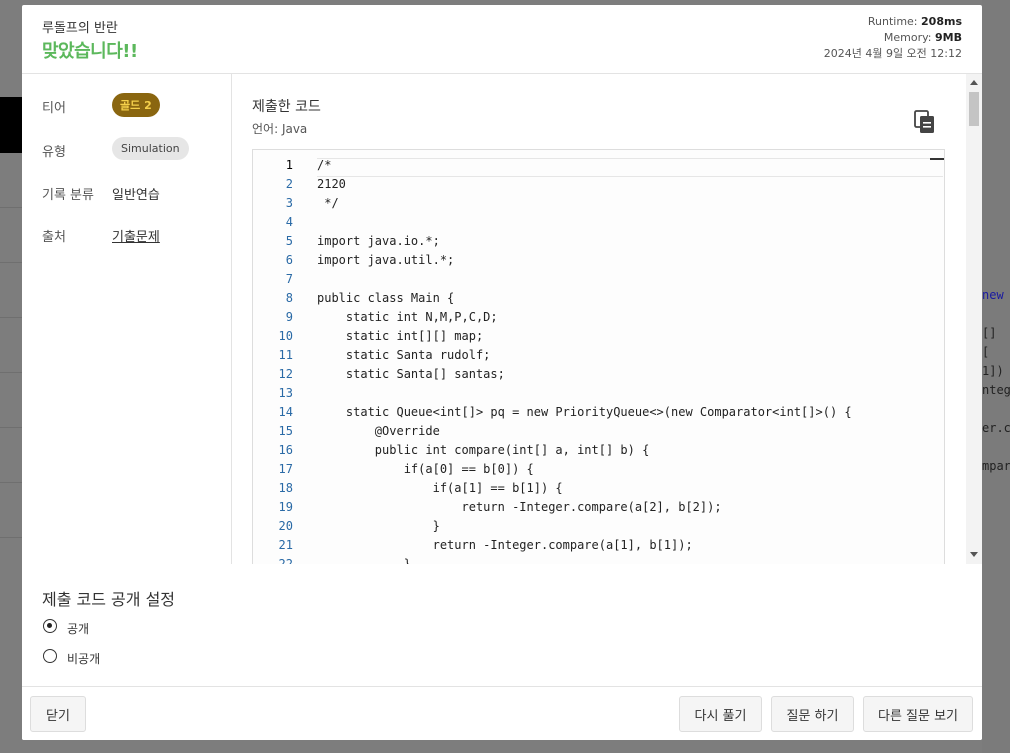  Describe the element at coordinates (54, 108) in the screenshot. I see `tier-label: 티어` at that location.